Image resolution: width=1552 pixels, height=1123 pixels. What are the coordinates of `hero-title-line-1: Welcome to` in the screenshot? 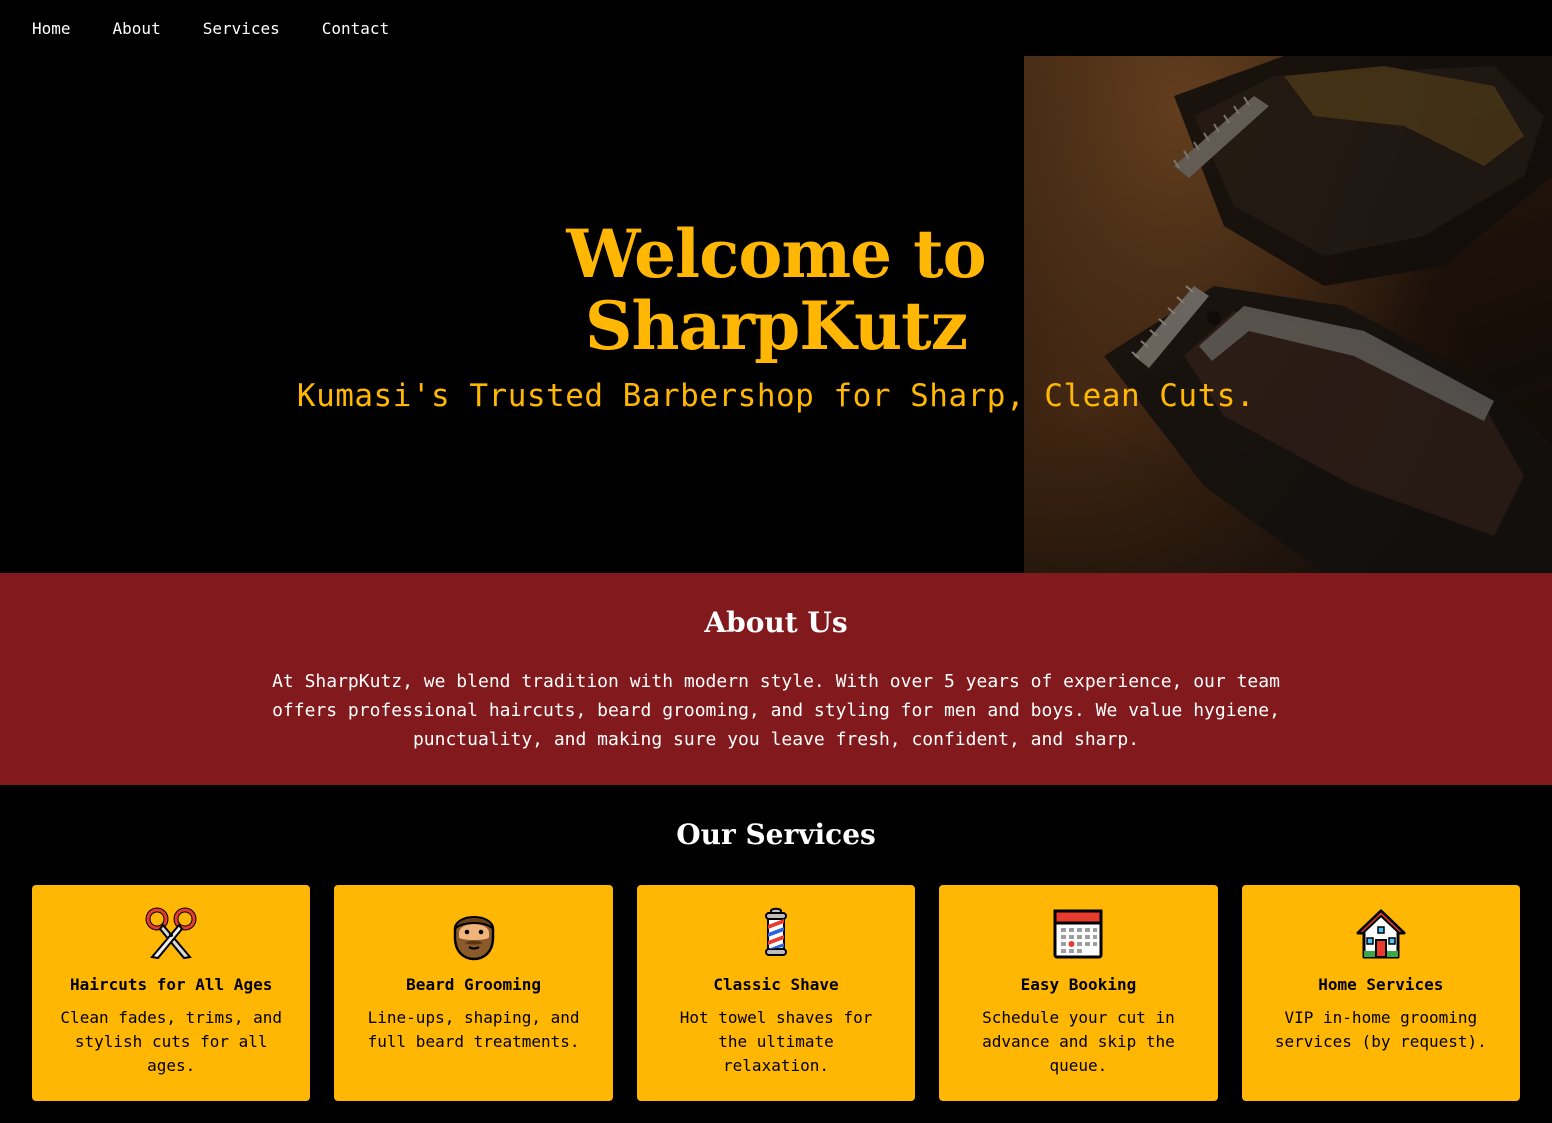 It's located at (776, 254).